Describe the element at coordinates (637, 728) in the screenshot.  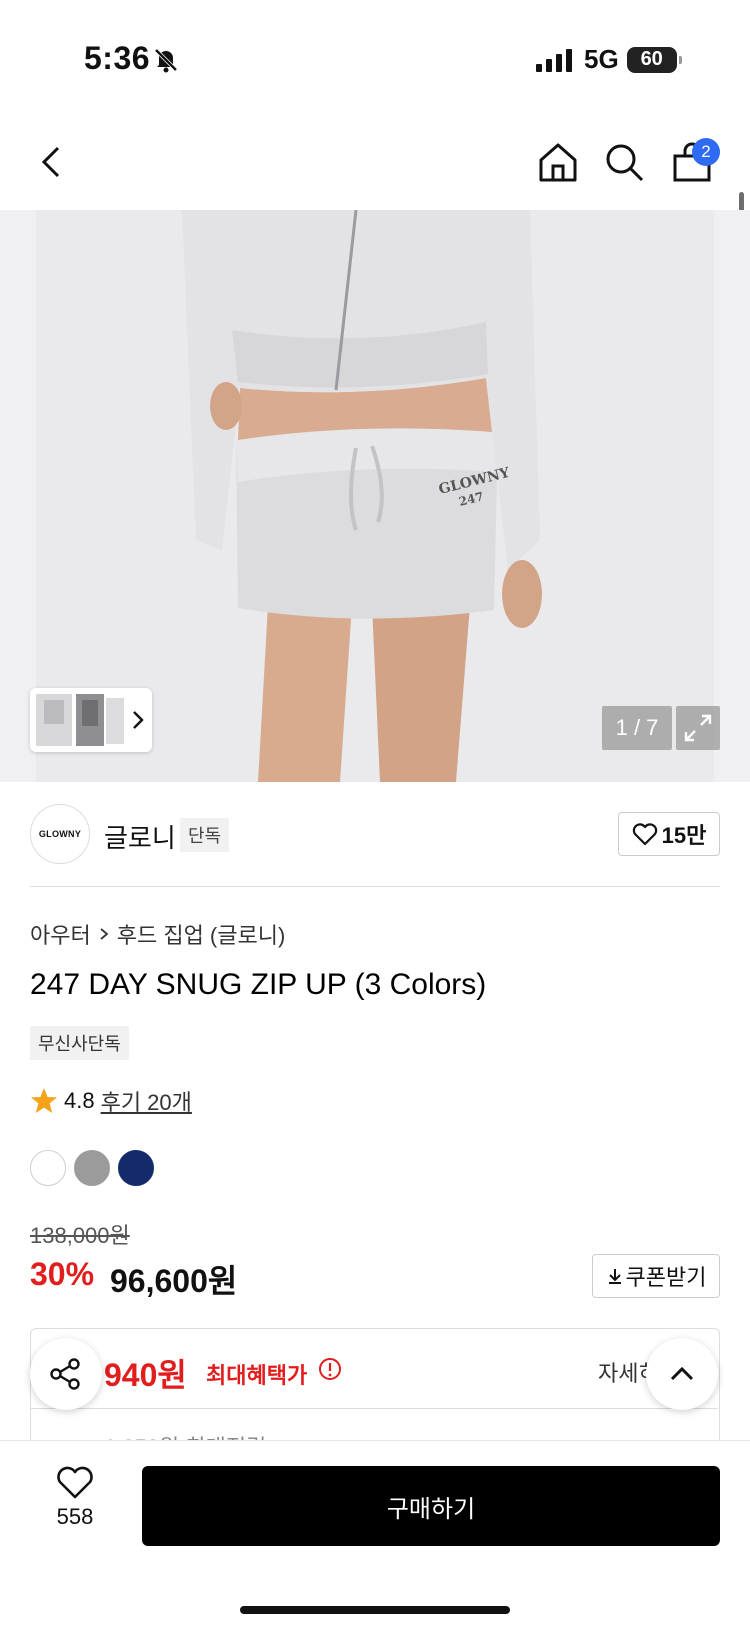
I see `image-counter: 1 / 7` at that location.